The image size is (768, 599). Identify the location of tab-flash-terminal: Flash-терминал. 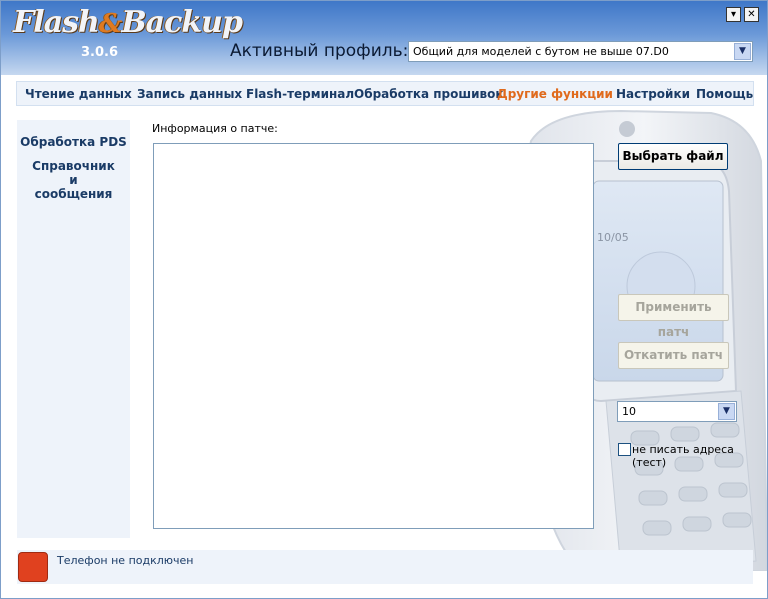
(300, 94).